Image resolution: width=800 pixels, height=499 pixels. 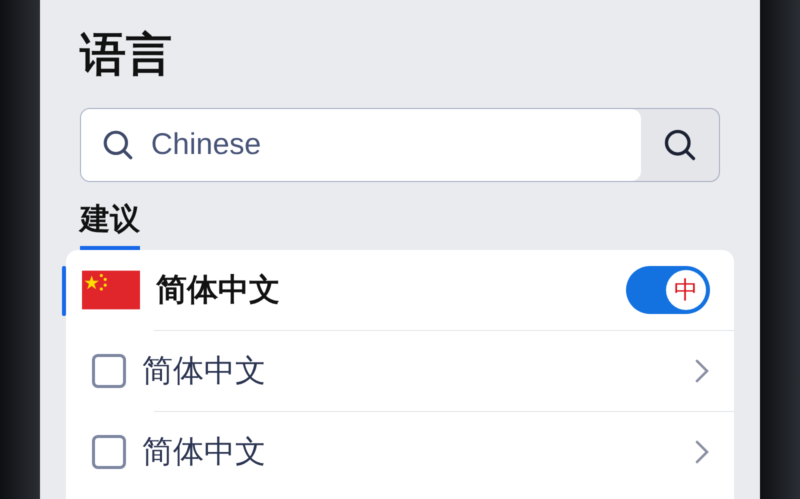 What do you see at coordinates (111, 290) in the screenshot?
I see `flag-icon` at bounding box center [111, 290].